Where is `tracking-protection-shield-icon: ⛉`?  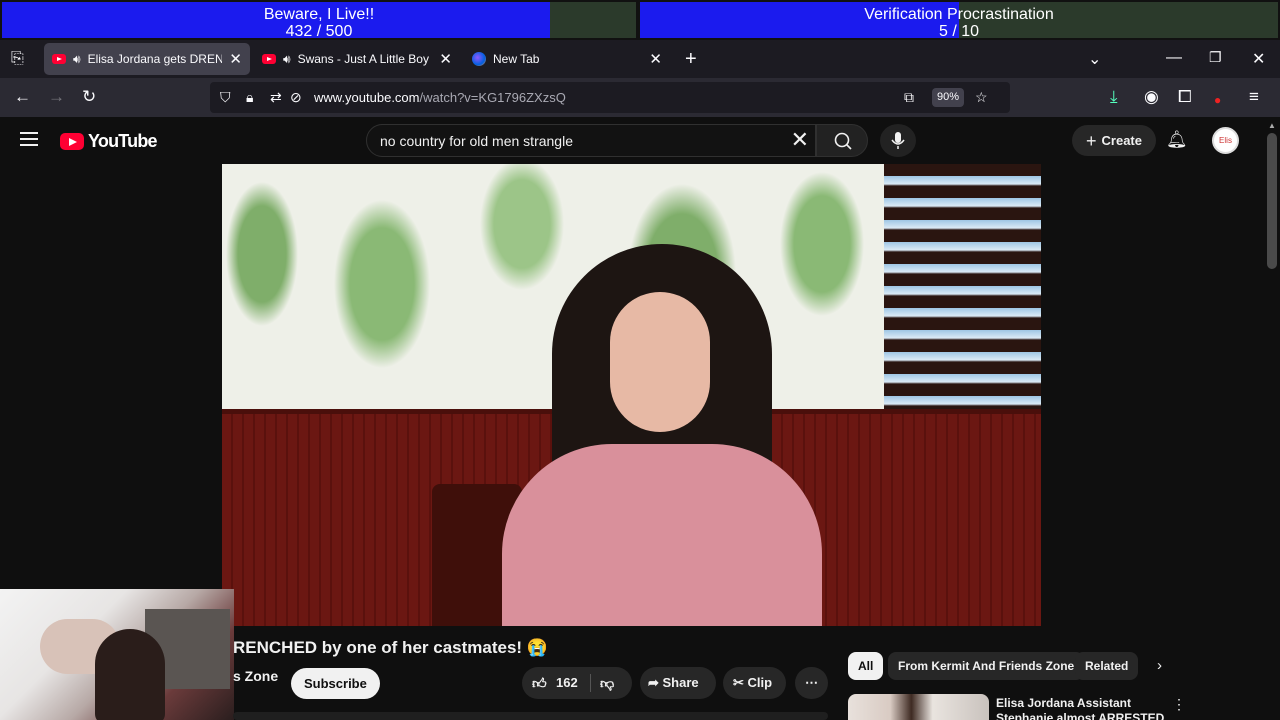 tracking-protection-shield-icon: ⛉ is located at coordinates (225, 97).